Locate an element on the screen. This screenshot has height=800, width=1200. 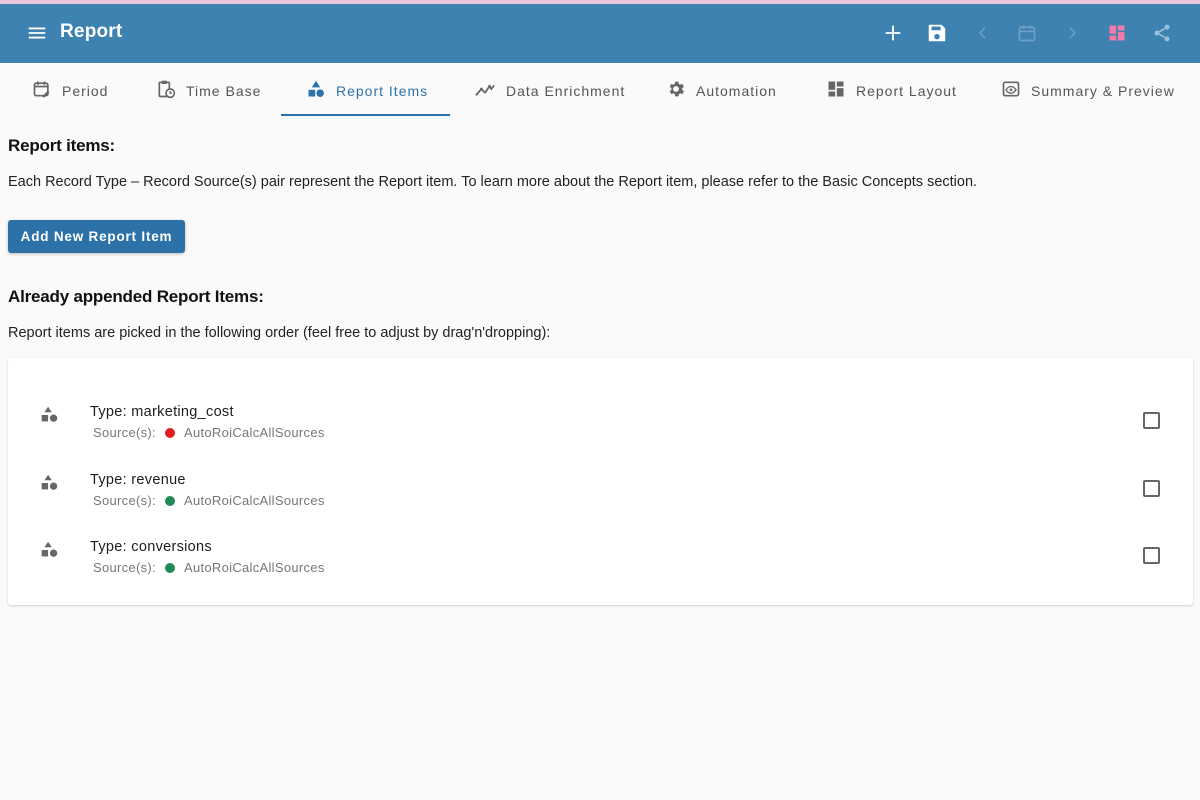
tab-summary-preview: Summary & Preview is located at coordinates (1088, 90).